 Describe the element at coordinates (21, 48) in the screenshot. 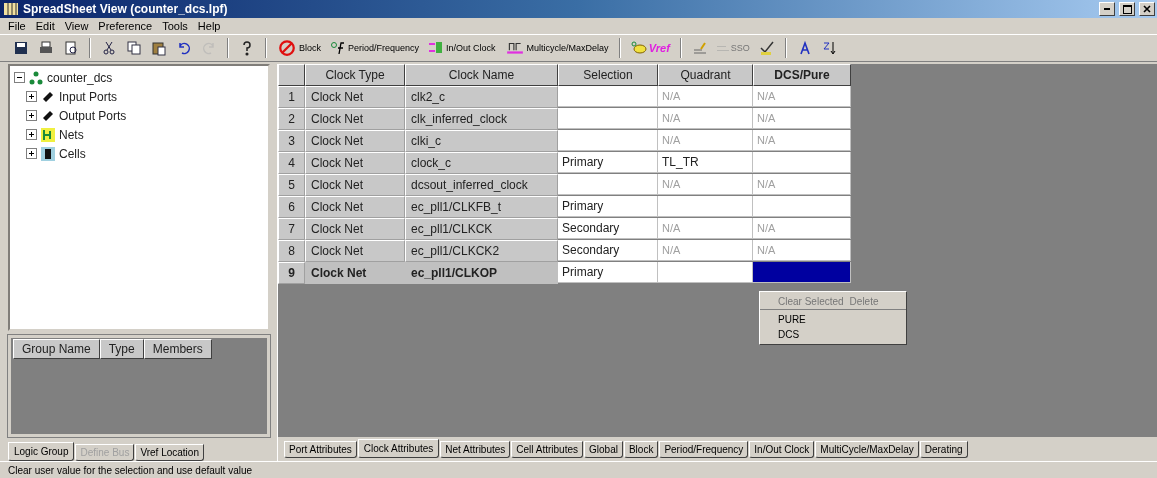

I see `save-icon` at that location.